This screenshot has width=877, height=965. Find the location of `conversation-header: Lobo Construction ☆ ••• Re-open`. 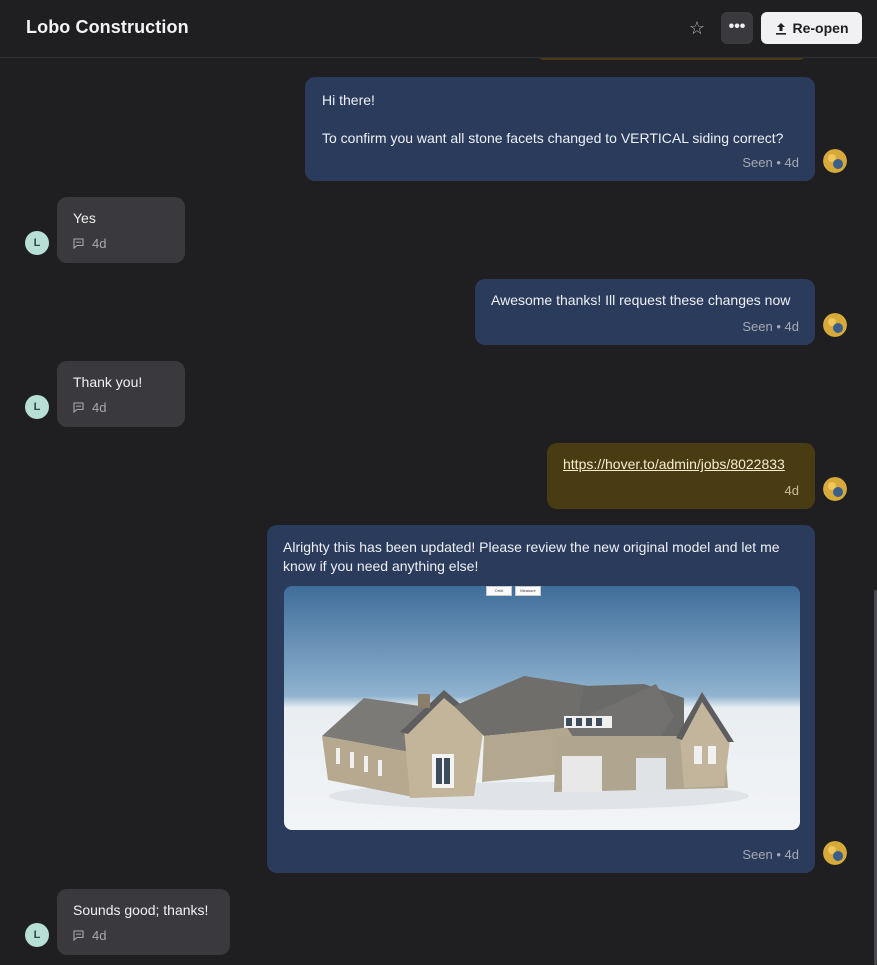

conversation-header: Lobo Construction ☆ ••• Re-open is located at coordinates (438, 29).